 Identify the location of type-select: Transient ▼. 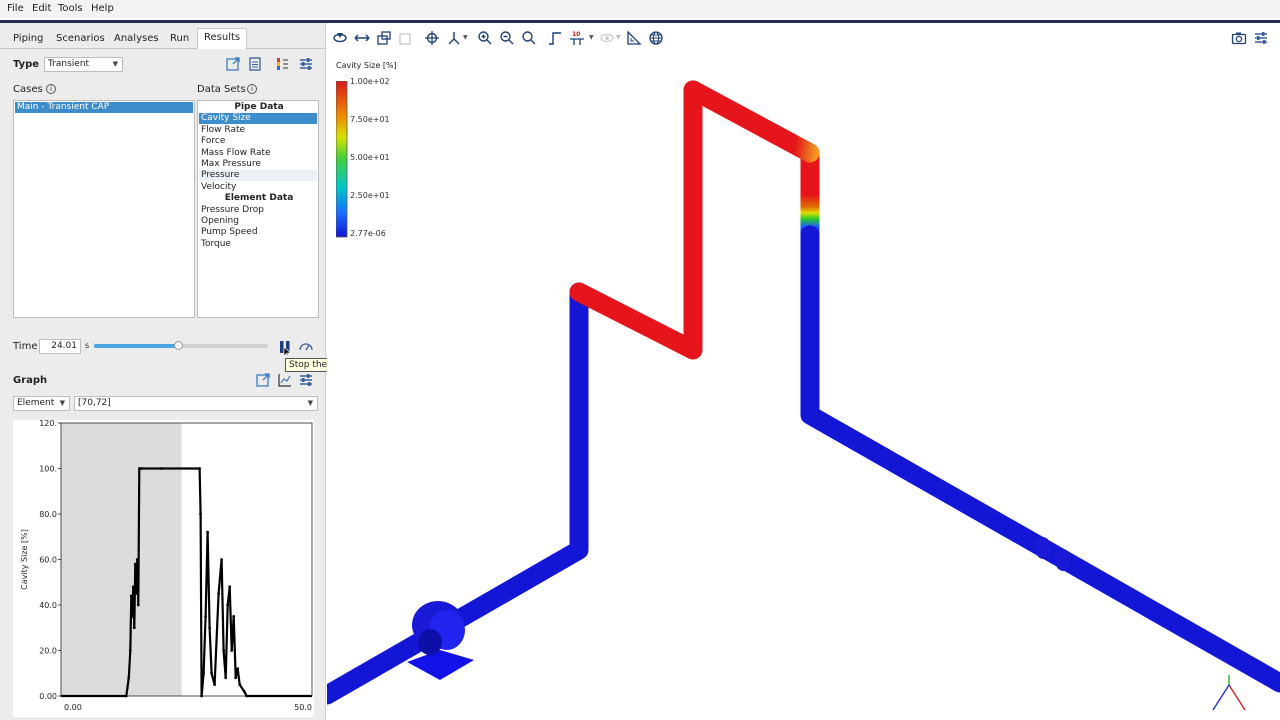
(83, 64).